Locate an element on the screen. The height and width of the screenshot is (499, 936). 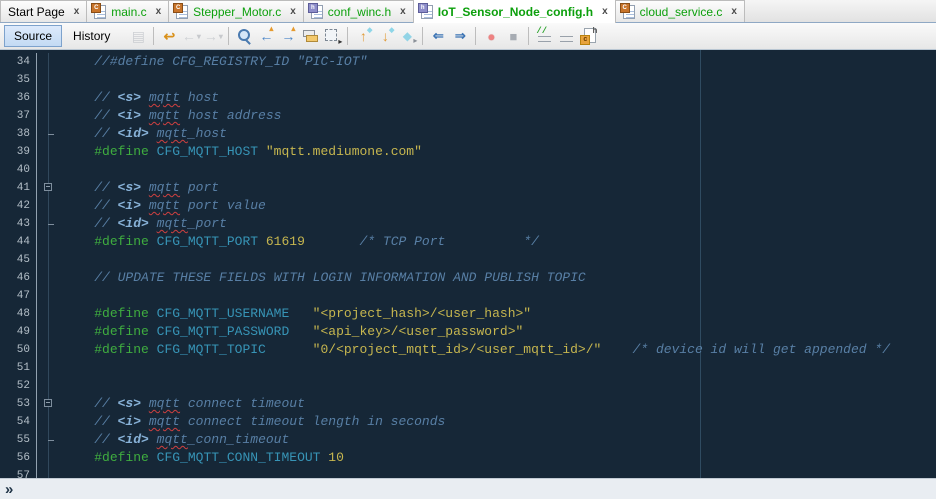
uncomment-icon is located at coordinates (566, 36).